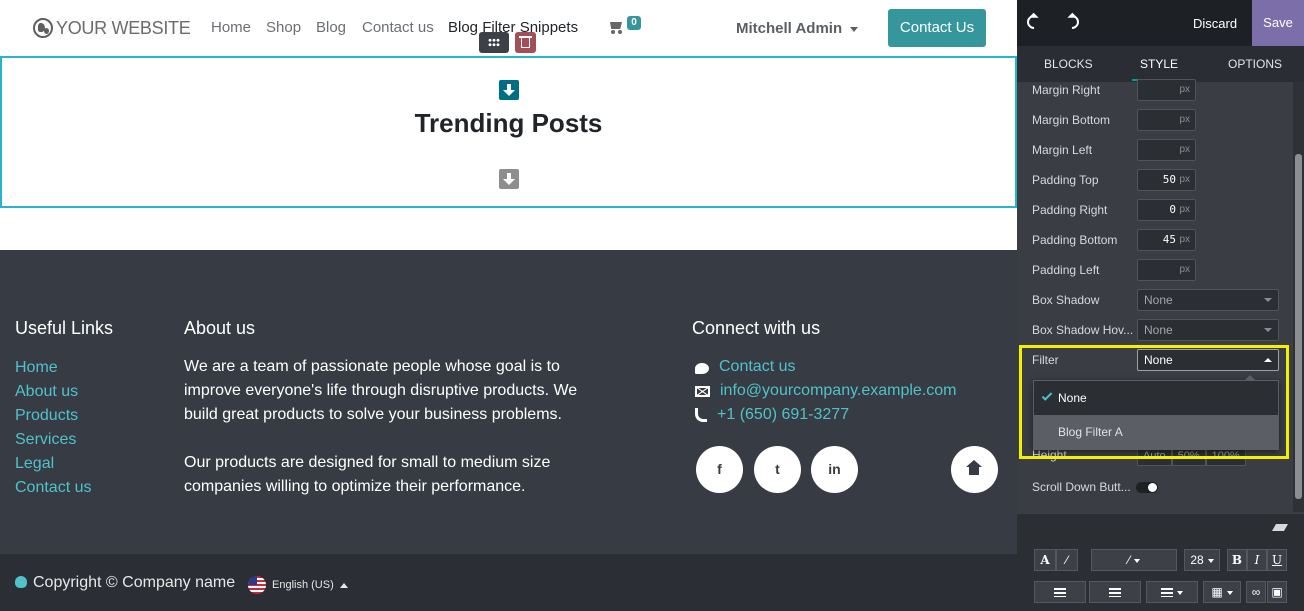 This screenshot has height=611, width=1304. I want to click on editor-tabs: BLOCKS STYLE OPTIONS, so click(1160, 64).